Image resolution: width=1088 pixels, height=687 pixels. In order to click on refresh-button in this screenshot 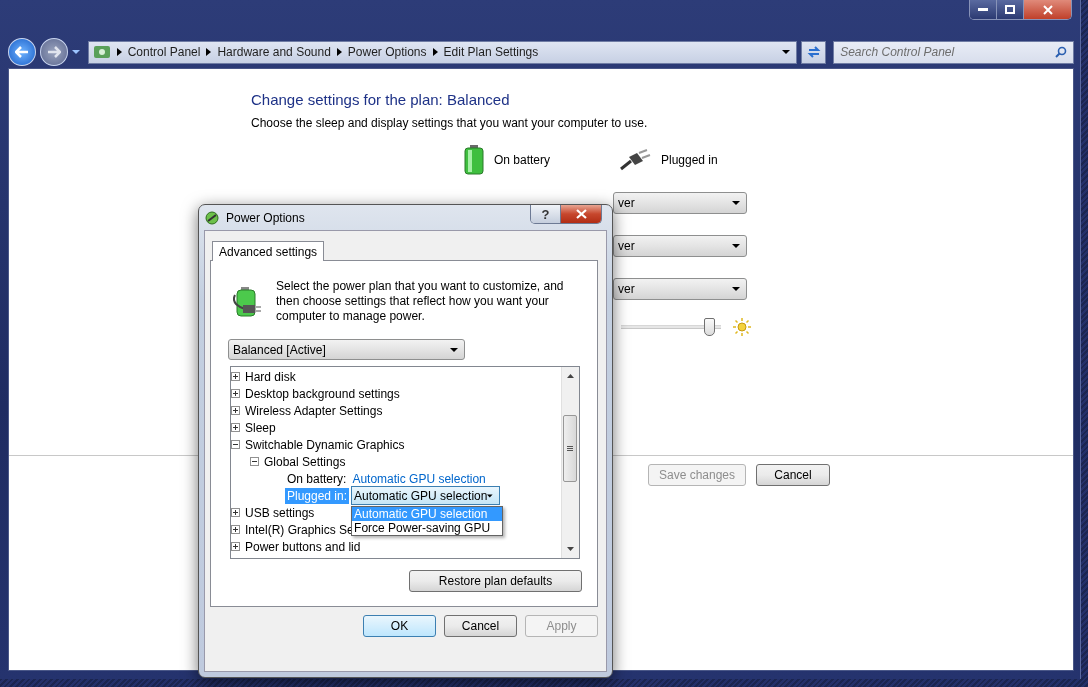, I will do `click(814, 52)`.